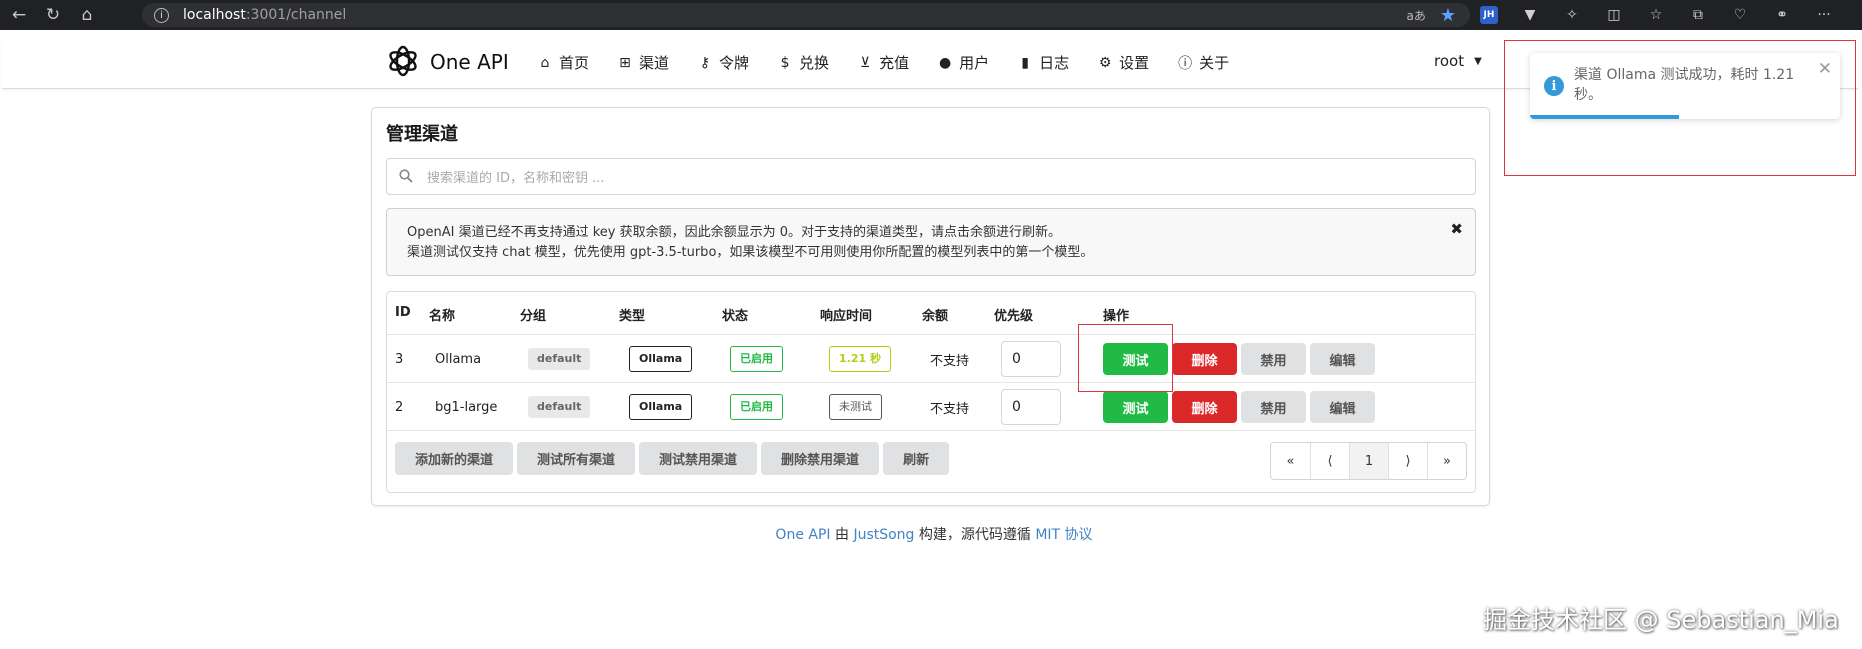 The width and height of the screenshot is (1862, 649). What do you see at coordinates (865, 62) in the screenshot?
I see `cart-icon: ⊻` at bounding box center [865, 62].